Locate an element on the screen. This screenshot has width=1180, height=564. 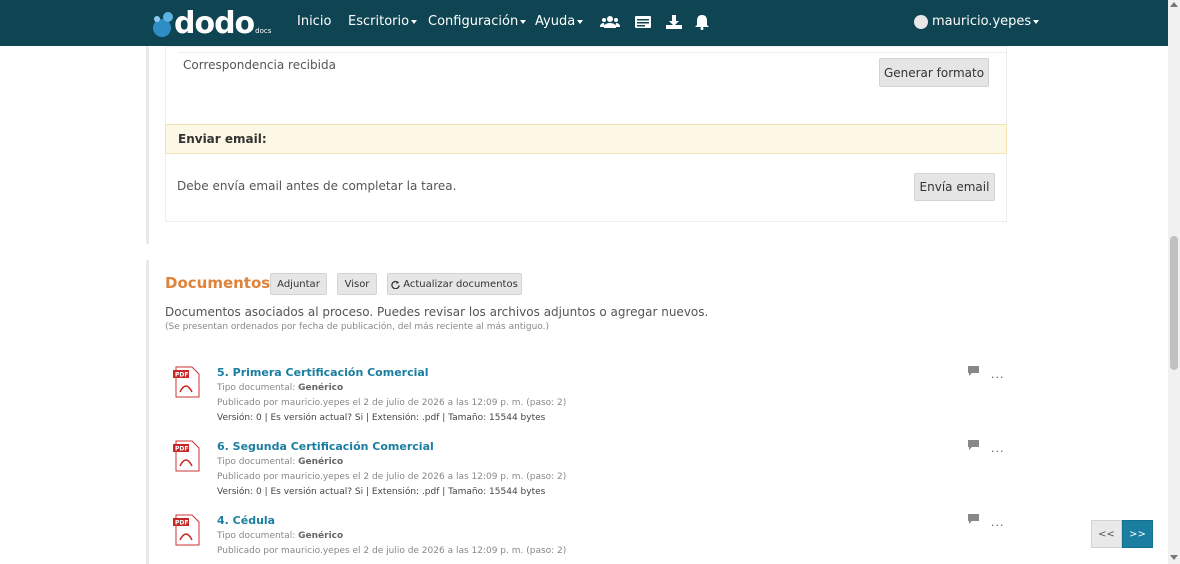
adjuntar-button: Adjuntar is located at coordinates (298, 284).